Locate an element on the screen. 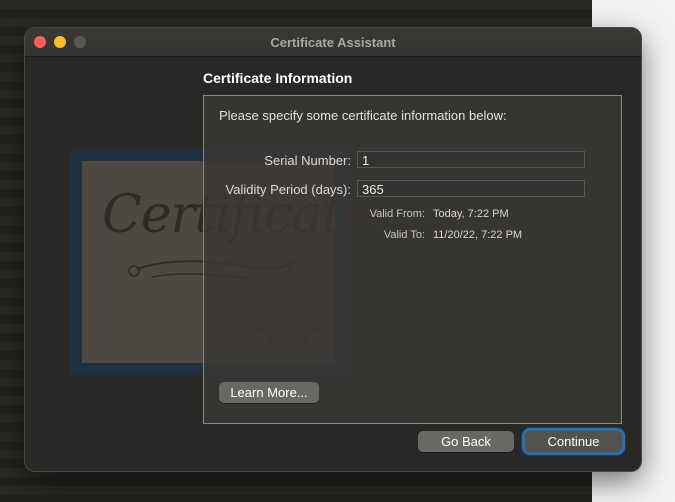  serial-number-field: 1 is located at coordinates (471, 159).